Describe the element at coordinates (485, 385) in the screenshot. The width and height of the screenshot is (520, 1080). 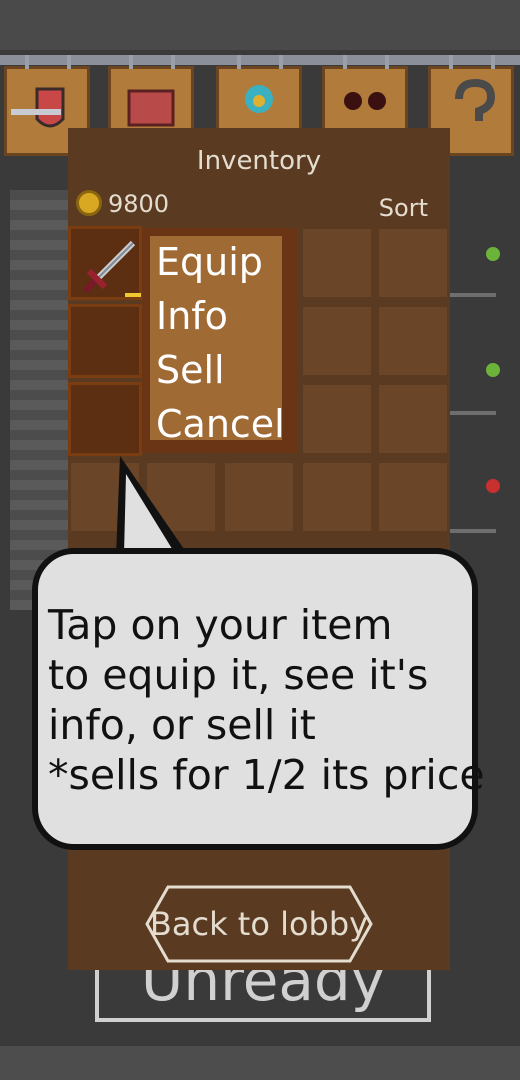
I see `party-status` at that location.